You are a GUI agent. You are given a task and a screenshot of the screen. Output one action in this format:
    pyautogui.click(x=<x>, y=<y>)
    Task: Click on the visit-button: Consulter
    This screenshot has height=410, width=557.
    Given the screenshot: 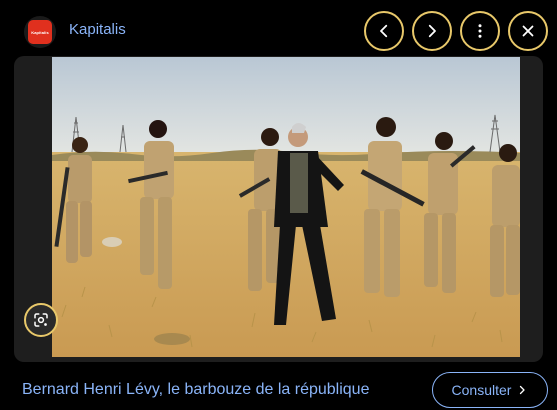 What is the action you would take?
    pyautogui.click(x=490, y=390)
    